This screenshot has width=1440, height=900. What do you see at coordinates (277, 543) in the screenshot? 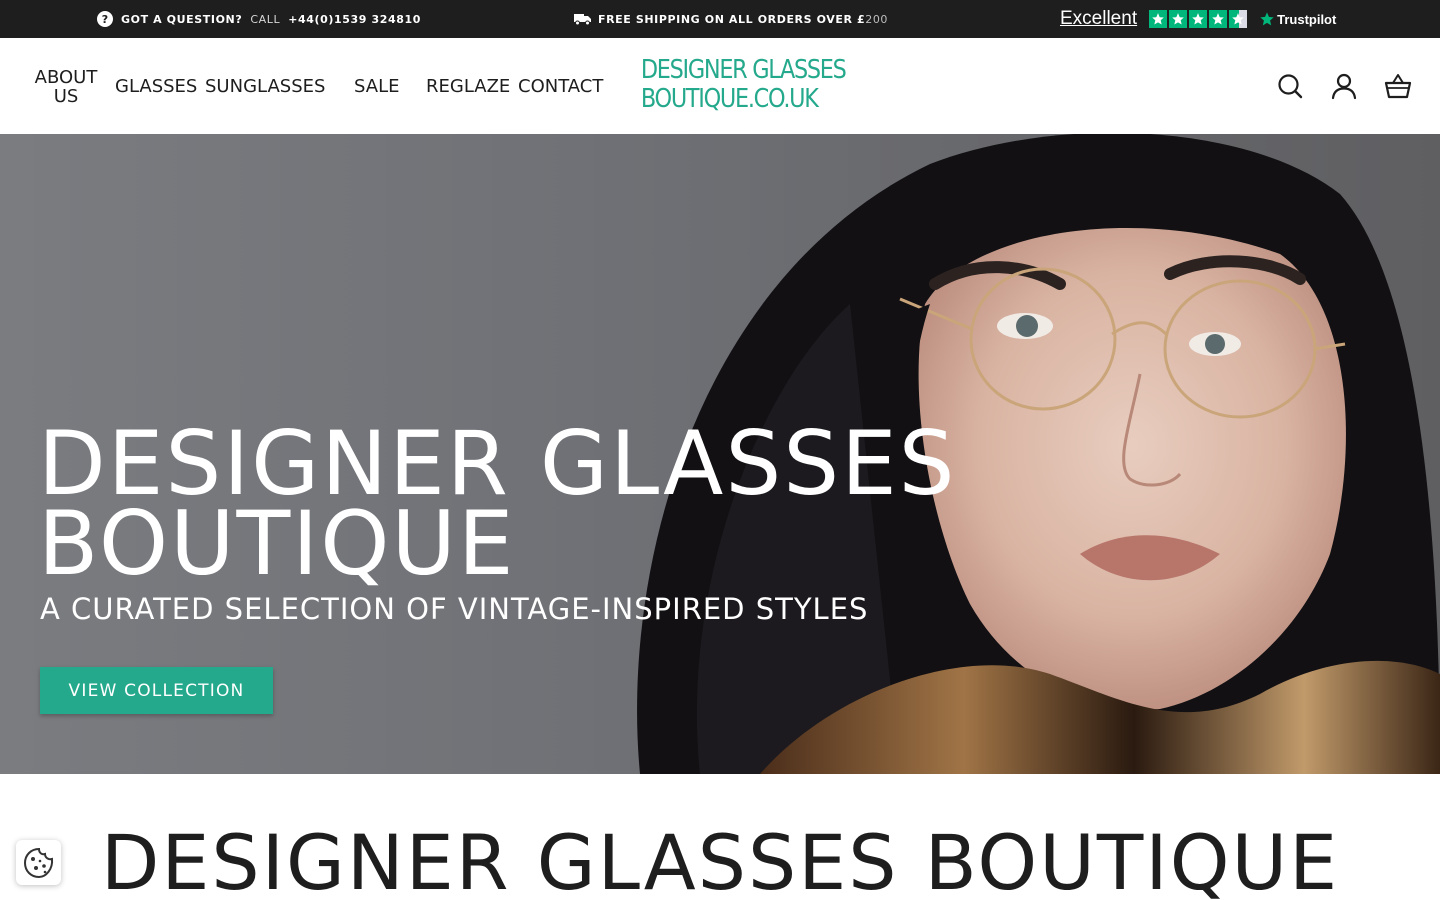
I see `hero-title-line2: BOUTIQUE` at bounding box center [277, 543].